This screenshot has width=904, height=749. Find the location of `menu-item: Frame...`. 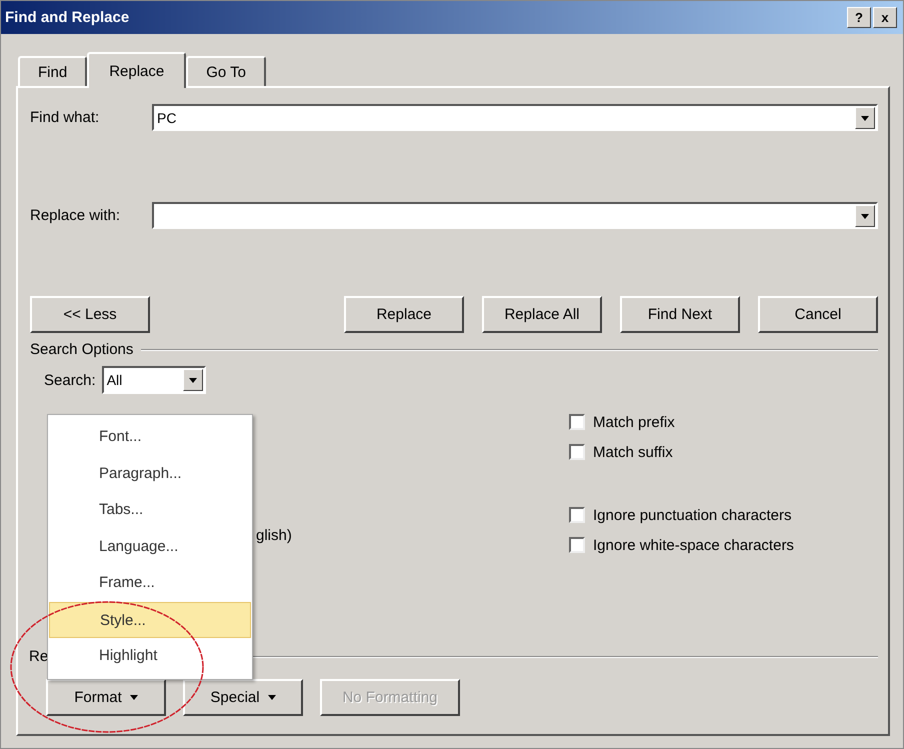

menu-item: Frame... is located at coordinates (150, 583).